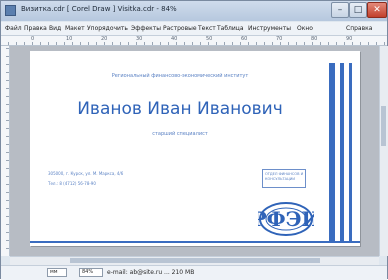  I want to click on ruler-number: 60, so click(244, 39).